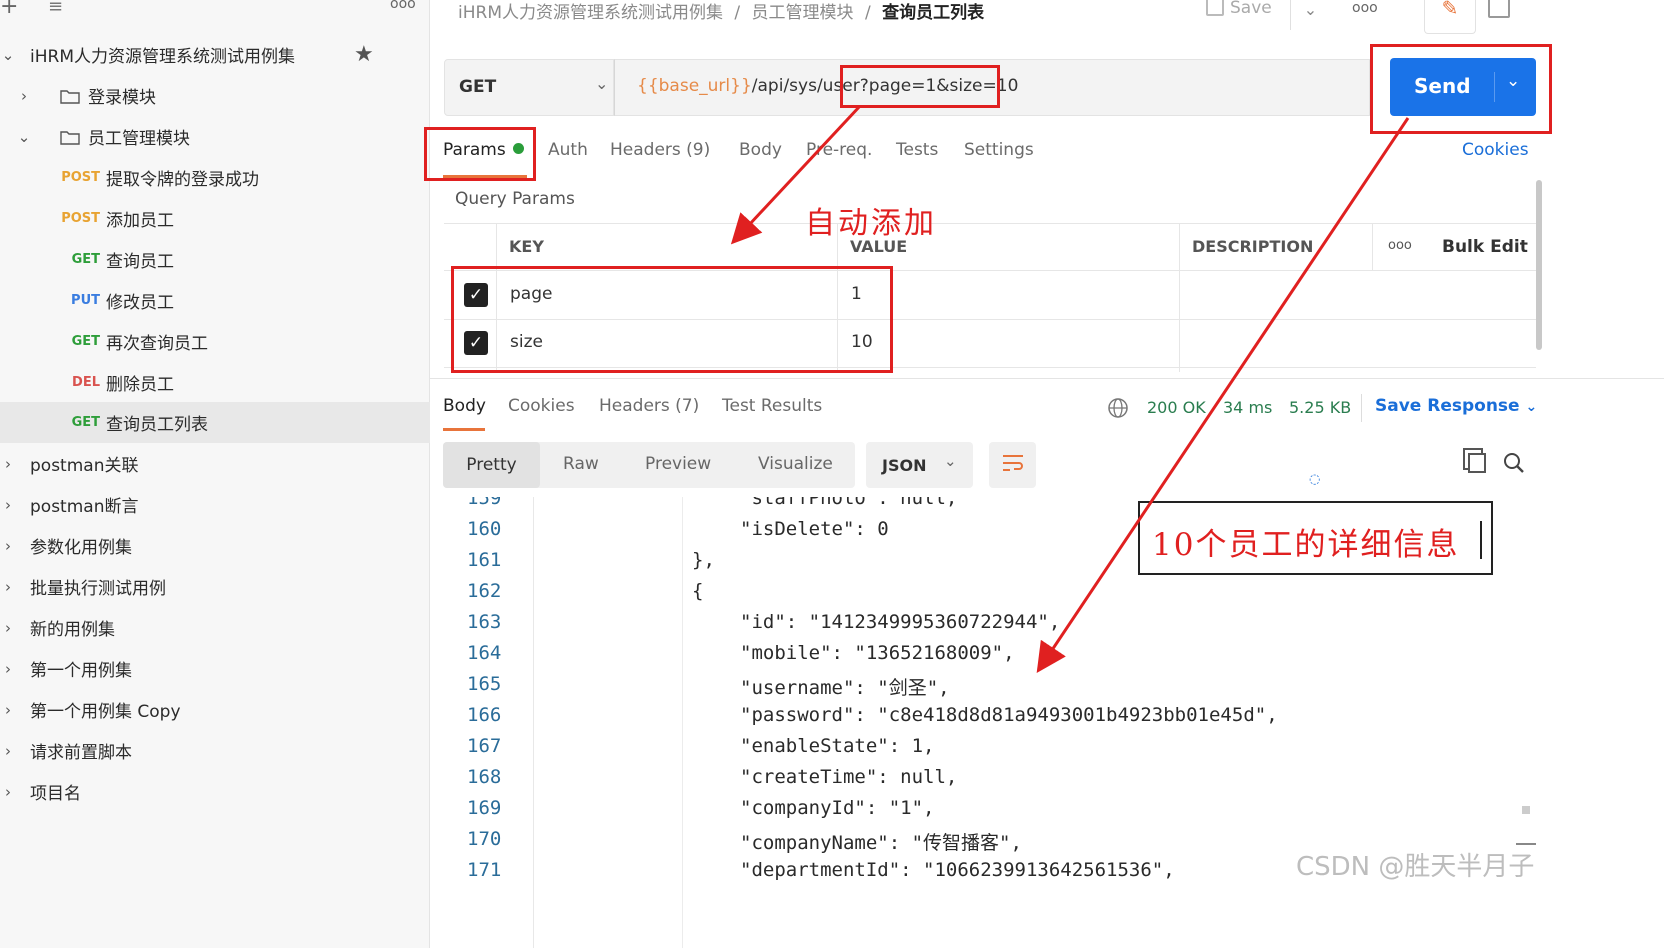 The height and width of the screenshot is (948, 1664). Describe the element at coordinates (140, 385) in the screenshot. I see `request-label: 删除员工` at that location.